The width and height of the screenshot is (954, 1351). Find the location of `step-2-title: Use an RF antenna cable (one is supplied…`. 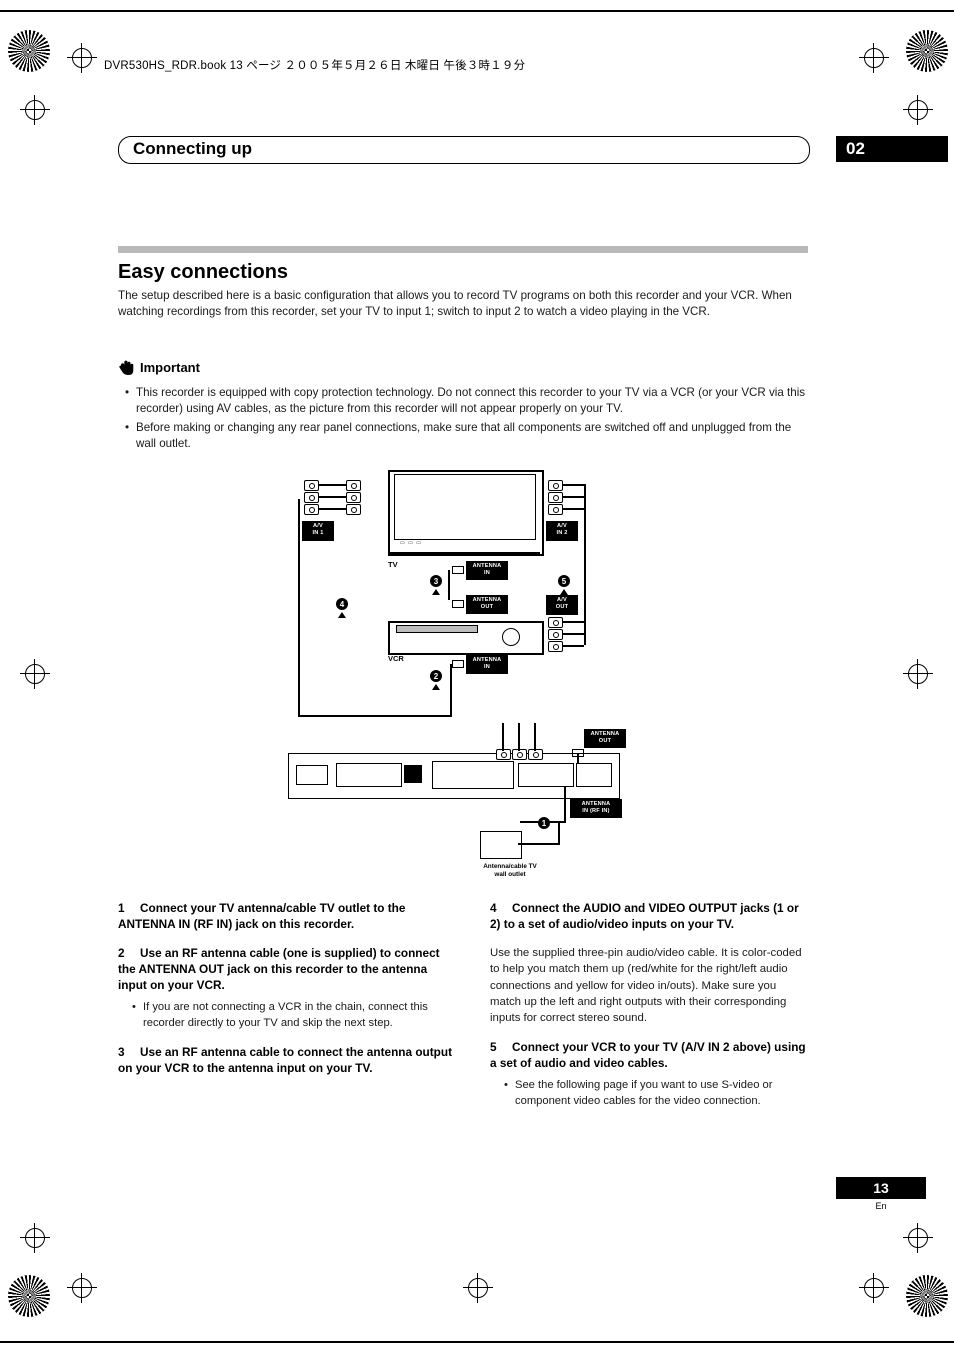

step-2-title: Use an RF antenna cable (one is supplied… is located at coordinates (279, 969).